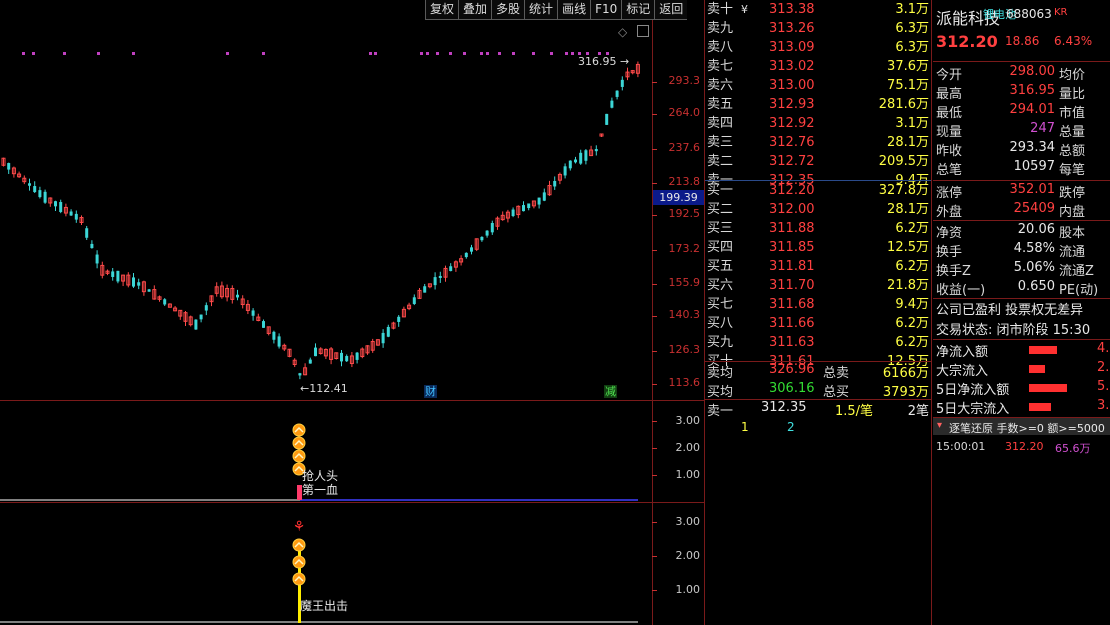  I want to click on buy-level-name: 买六, so click(720, 285).